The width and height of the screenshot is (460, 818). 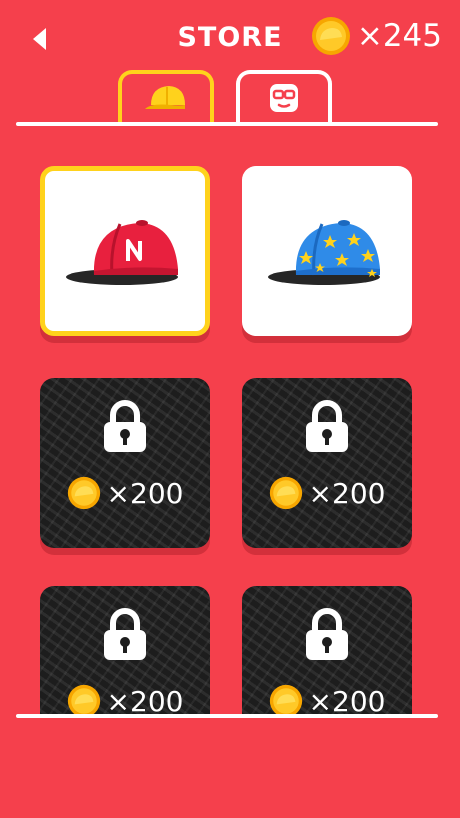 I want to click on blue-star-cap-image, so click(x=324, y=252).